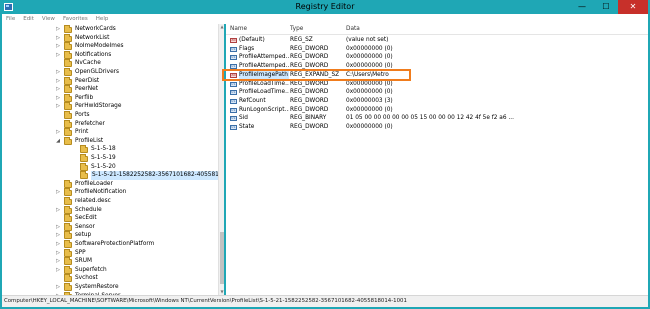  Describe the element at coordinates (238, 29) in the screenshot. I see `column-header-name: Name` at that location.